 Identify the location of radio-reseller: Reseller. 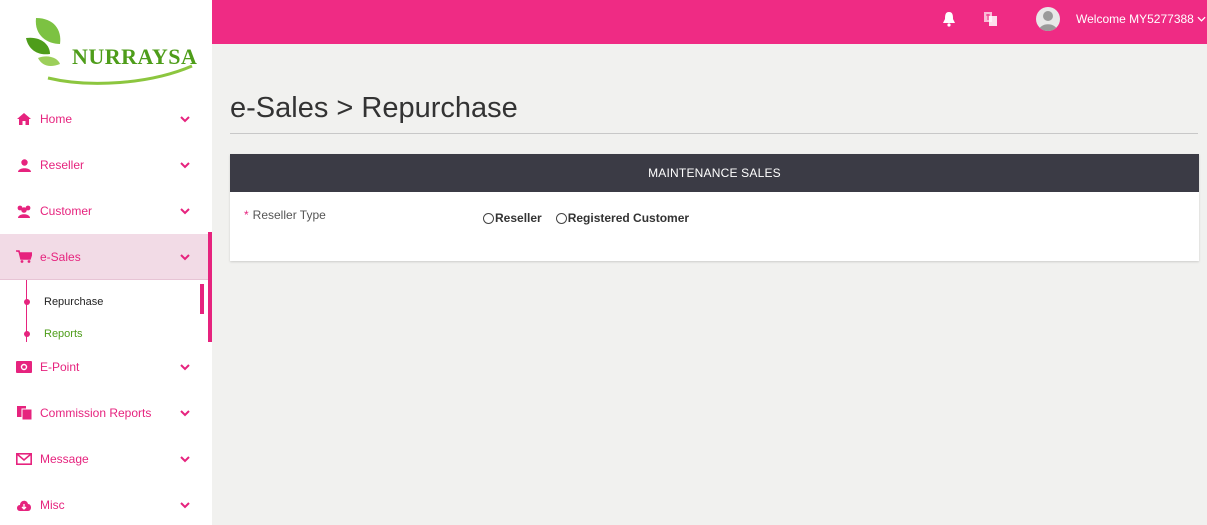
(512, 218).